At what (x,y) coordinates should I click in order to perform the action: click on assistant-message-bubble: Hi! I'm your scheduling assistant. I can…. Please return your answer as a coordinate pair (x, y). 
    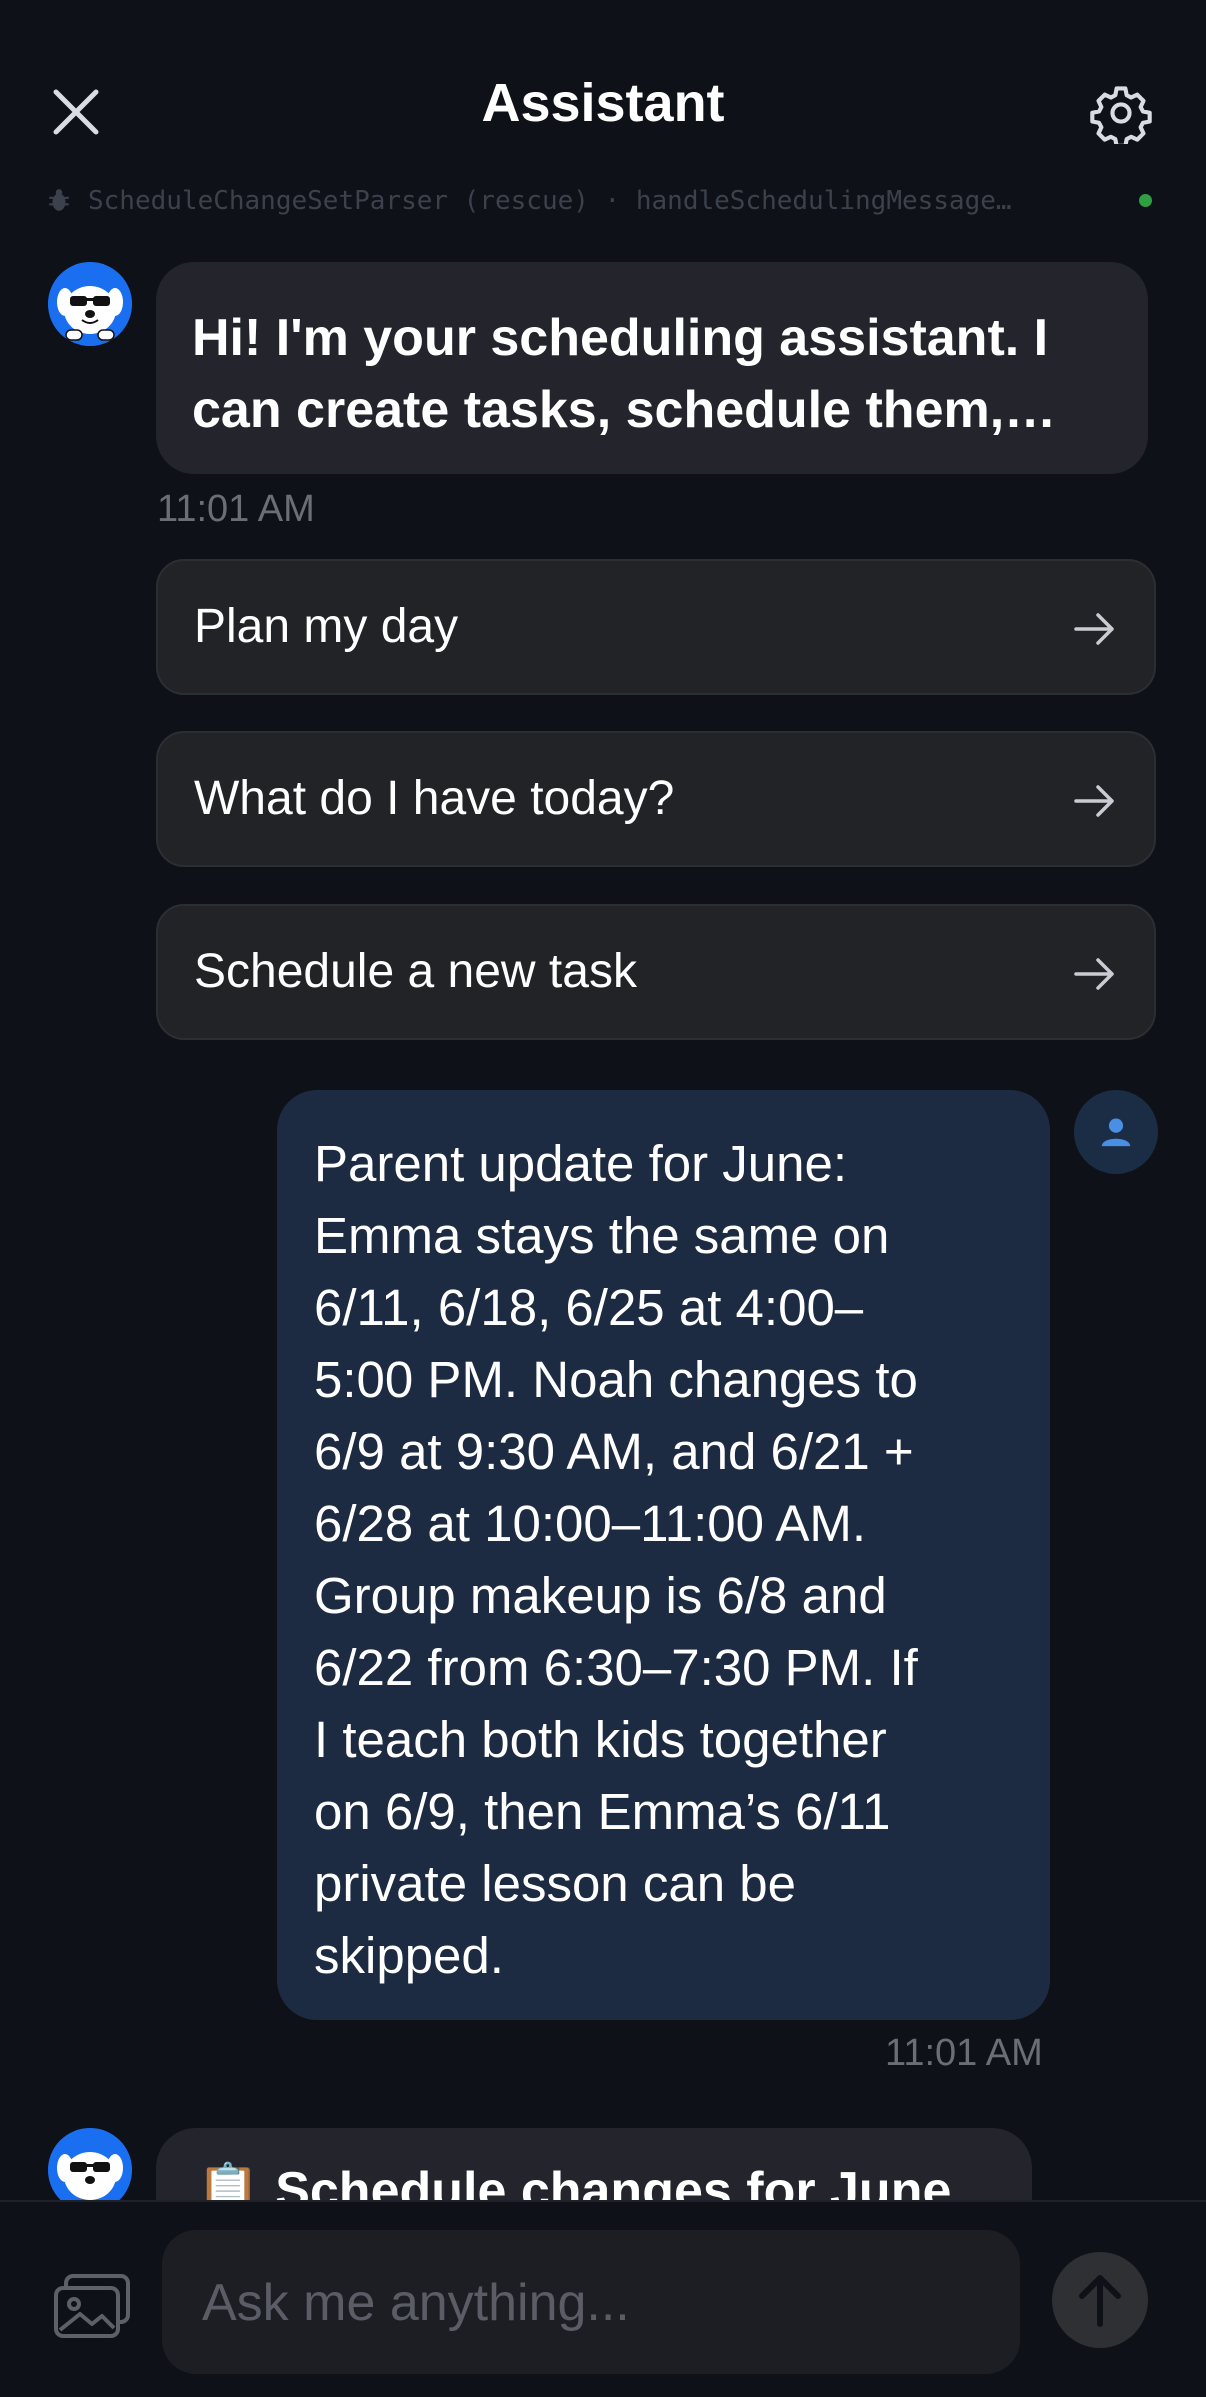
    Looking at the image, I should click on (652, 368).